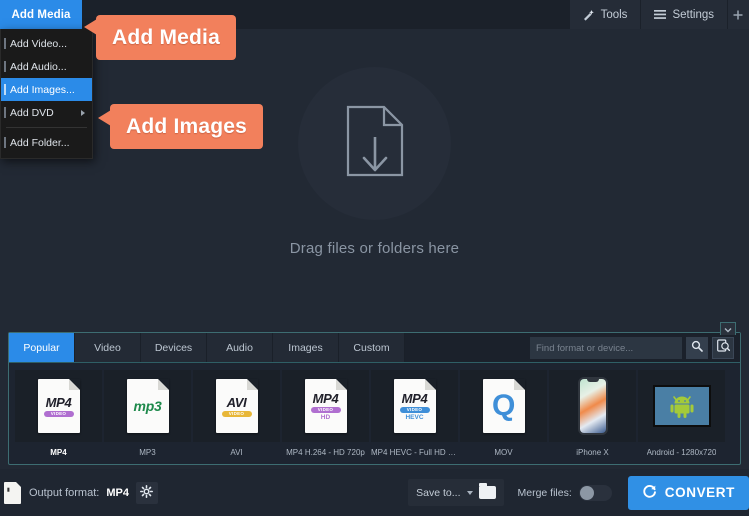 Image resolution: width=749 pixels, height=516 pixels. Describe the element at coordinates (595, 492) in the screenshot. I see `merge-files-toggle` at that location.